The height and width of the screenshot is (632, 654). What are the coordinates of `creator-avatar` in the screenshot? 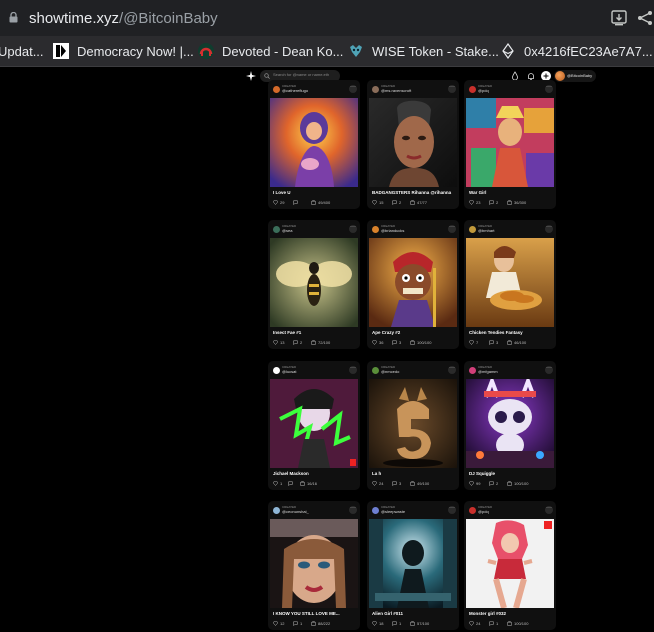 It's located at (276, 370).